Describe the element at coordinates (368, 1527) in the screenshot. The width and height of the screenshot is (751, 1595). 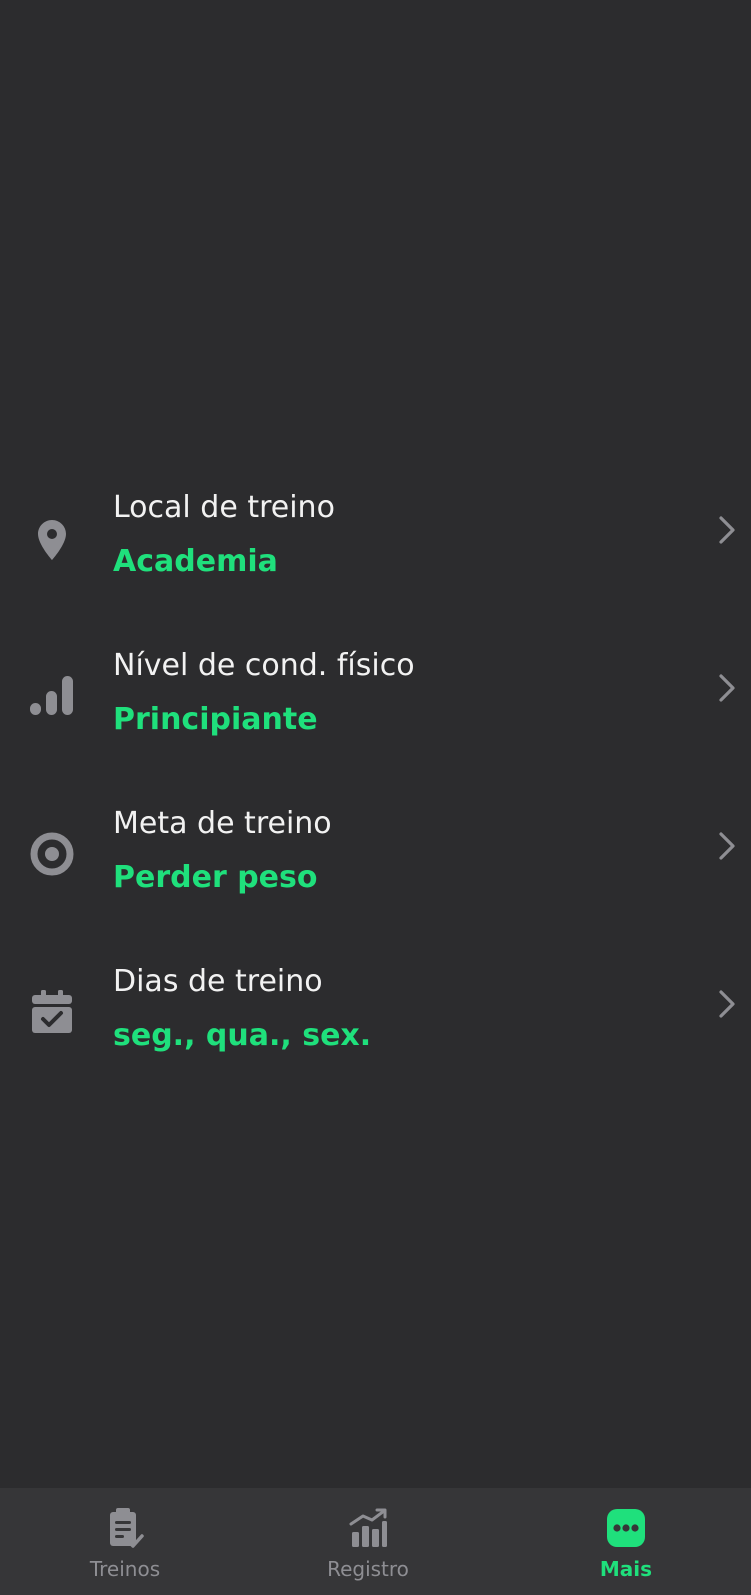
I see `chart-trend-icon` at that location.